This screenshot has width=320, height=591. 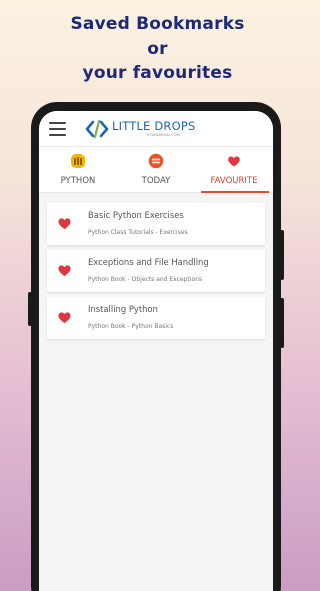 I want to click on code-brackets-icon, so click(x=97, y=129).